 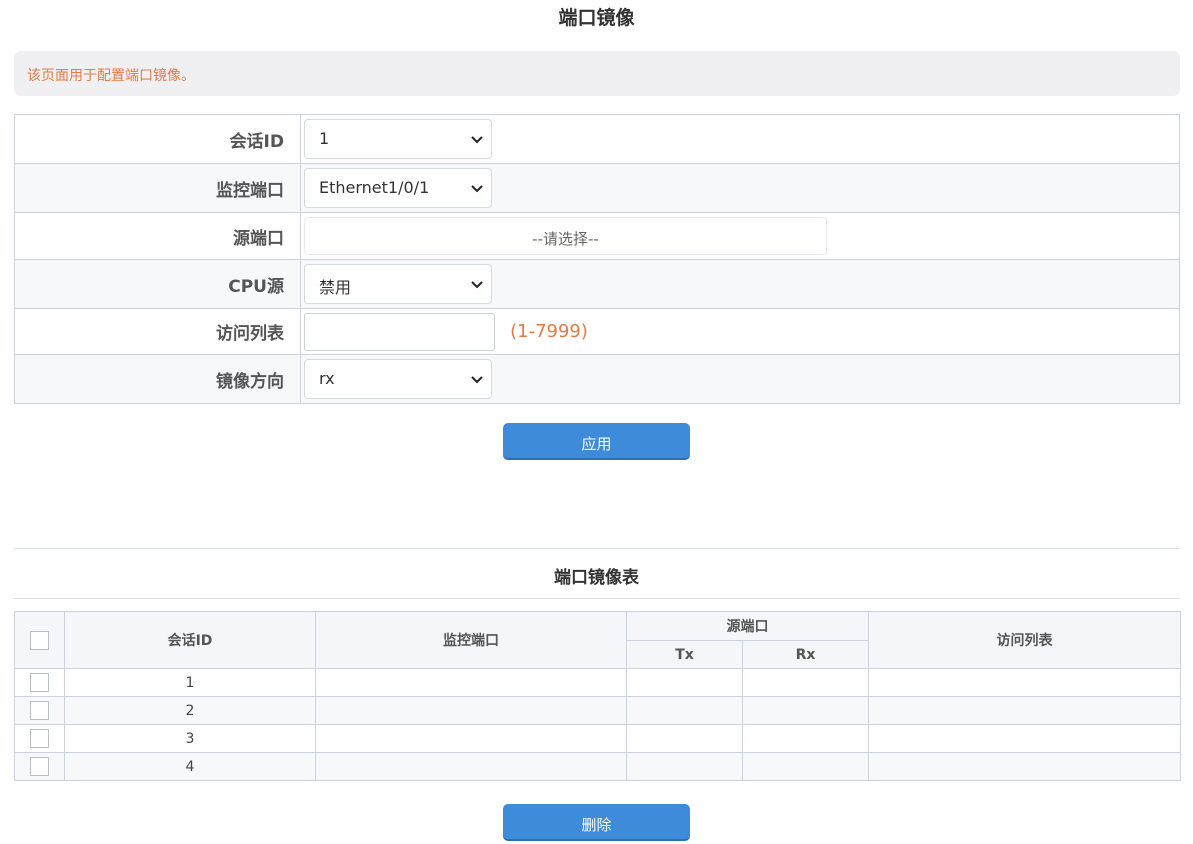 What do you see at coordinates (190, 710) in the screenshot?
I see `row-session-id: 2` at bounding box center [190, 710].